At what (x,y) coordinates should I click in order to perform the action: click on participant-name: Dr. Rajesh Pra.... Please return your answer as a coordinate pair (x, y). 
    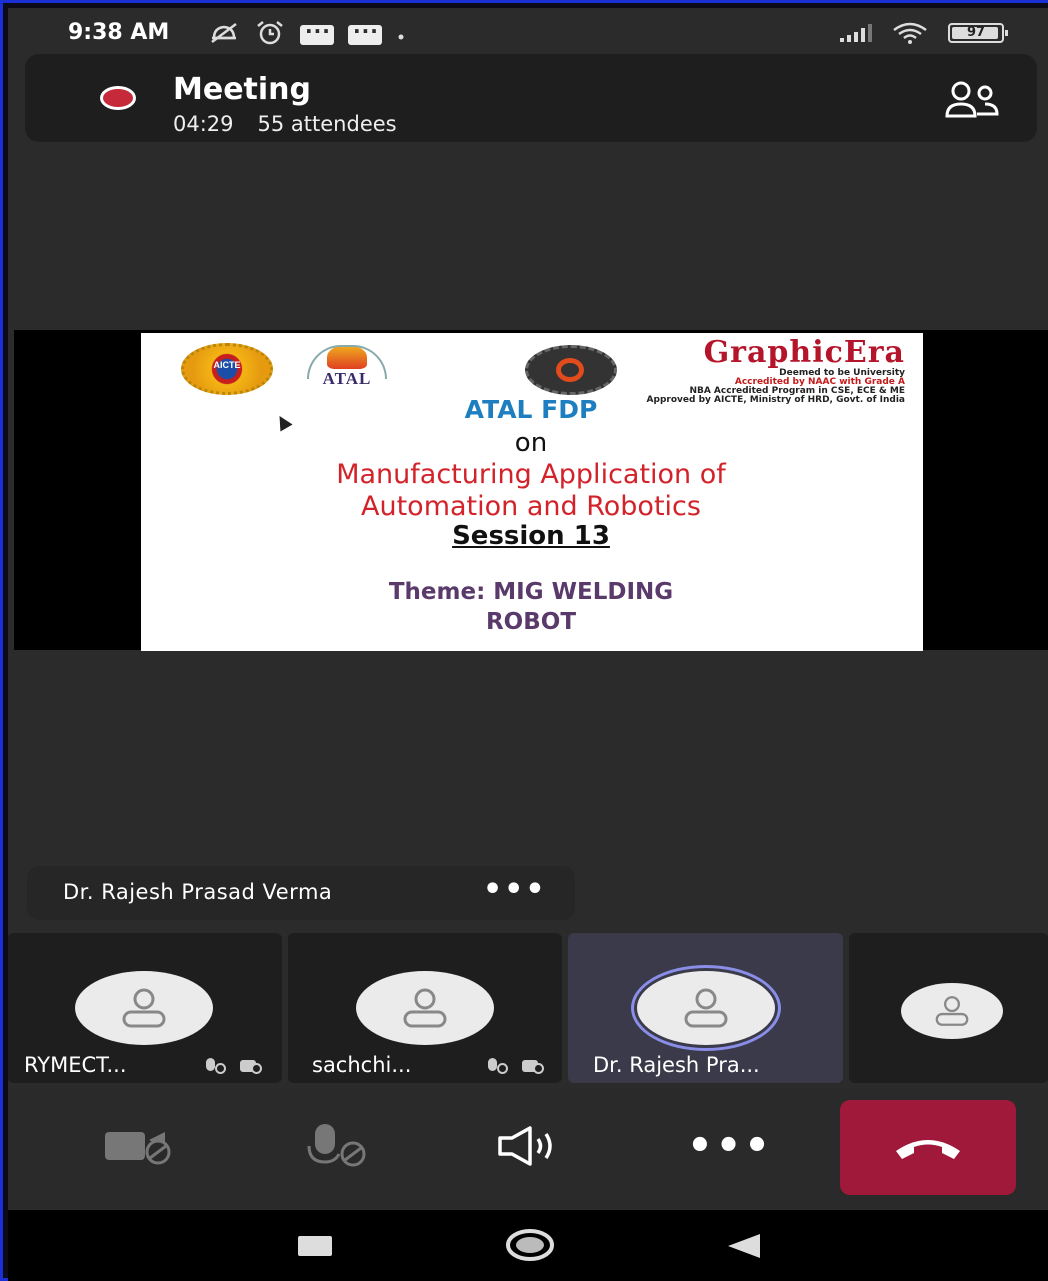
    Looking at the image, I should click on (676, 1065).